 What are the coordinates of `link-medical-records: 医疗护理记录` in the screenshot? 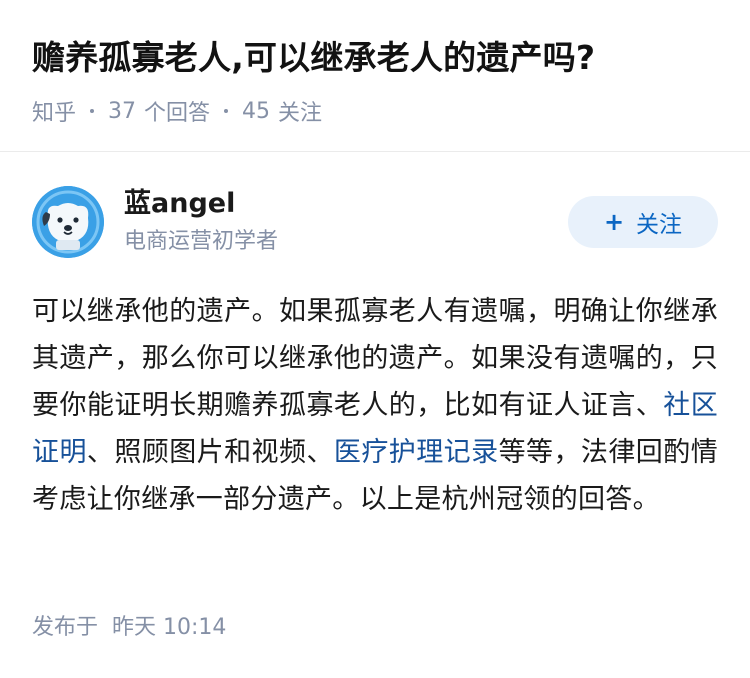 It's located at (416, 452).